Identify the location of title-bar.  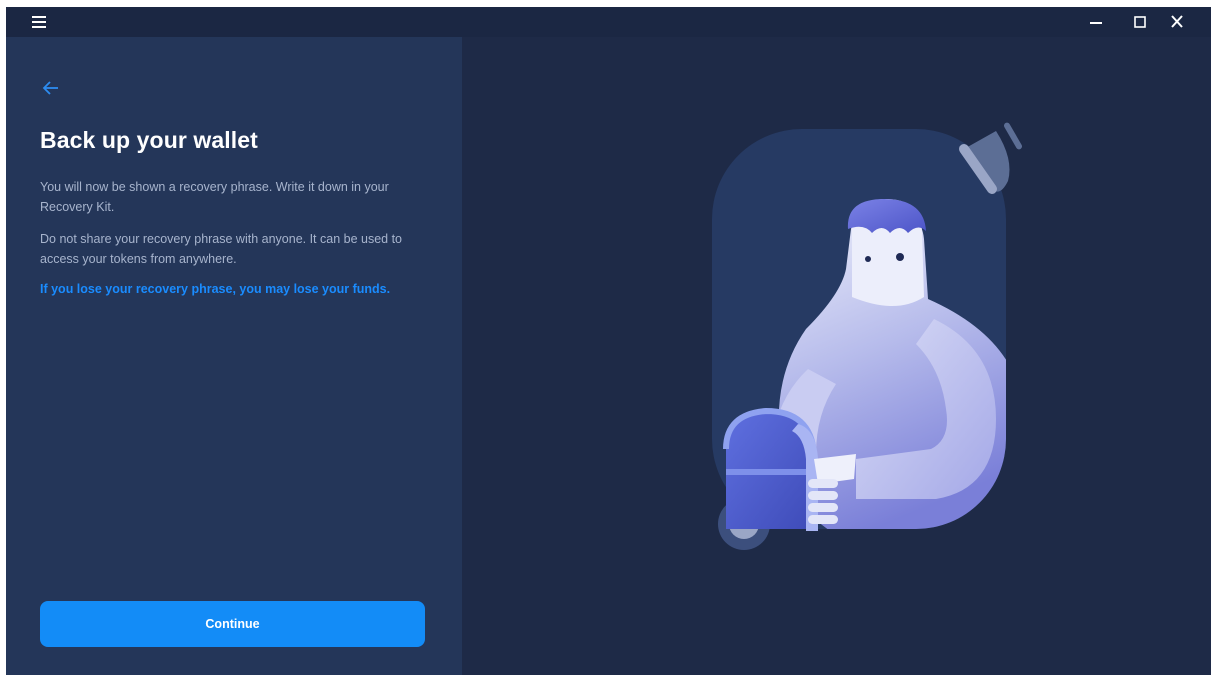
(608, 22).